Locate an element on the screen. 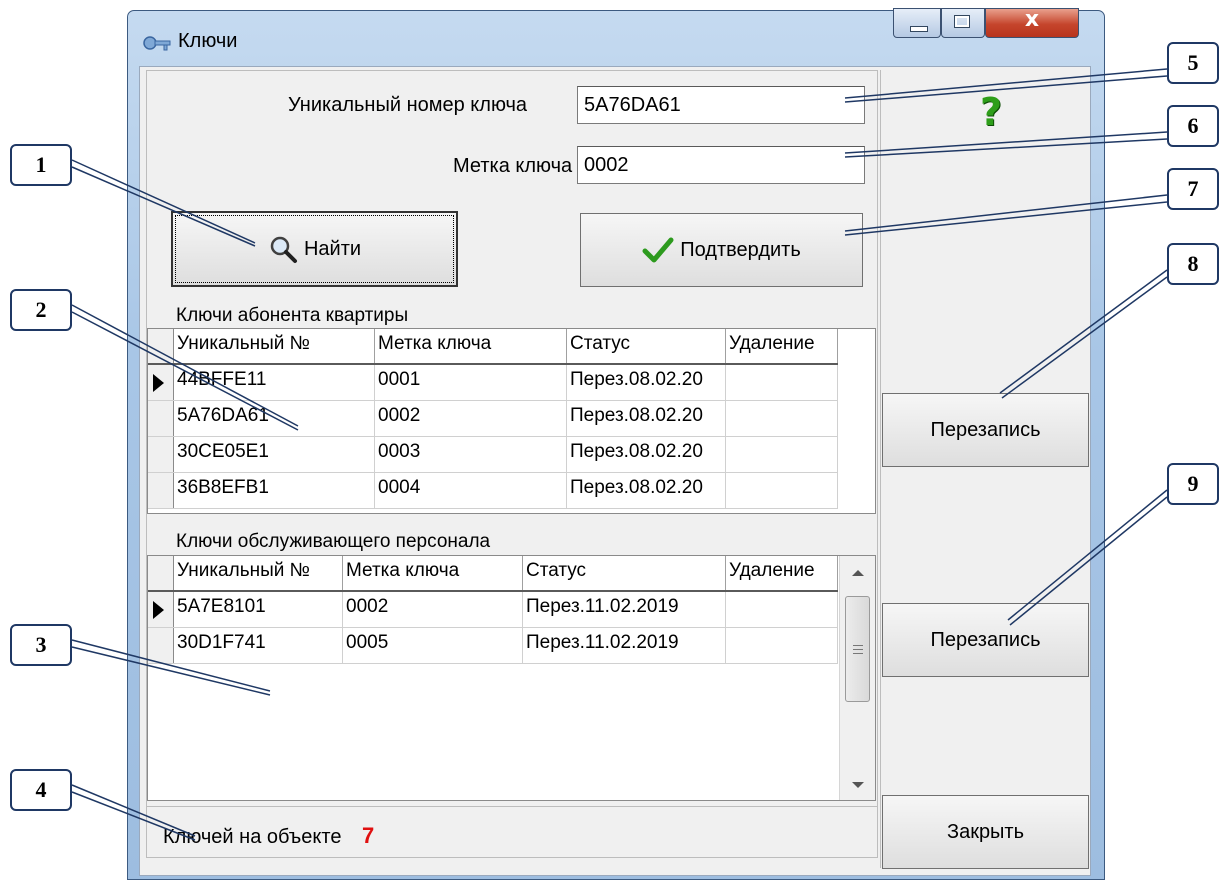 The width and height of the screenshot is (1222, 882). callout-8: 8 is located at coordinates (1193, 264).